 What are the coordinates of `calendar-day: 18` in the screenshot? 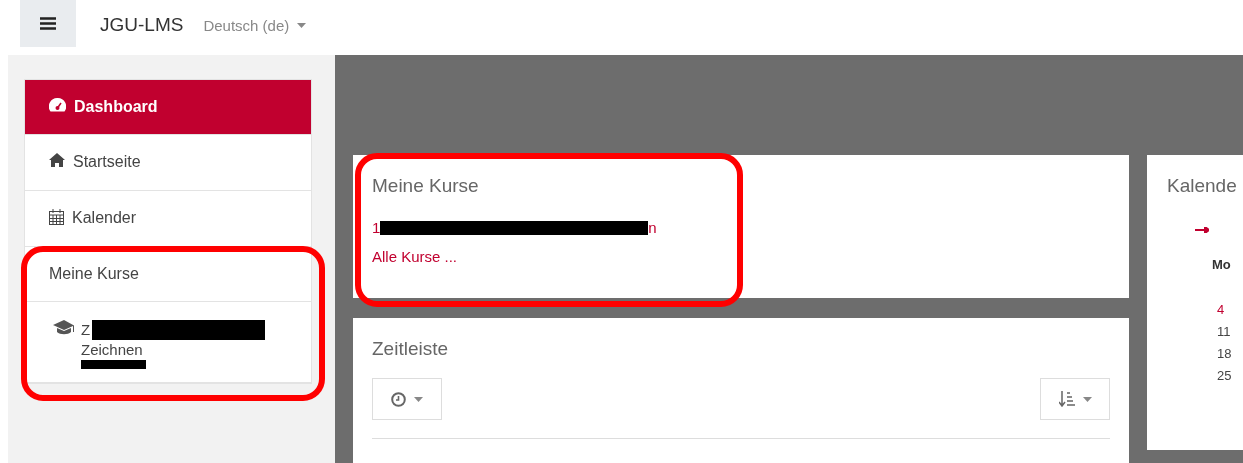 It's located at (1230, 353).